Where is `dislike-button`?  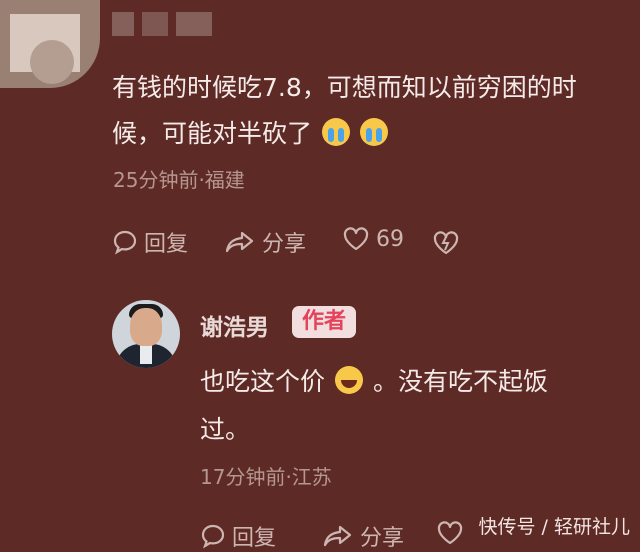 dislike-button is located at coordinates (449, 243).